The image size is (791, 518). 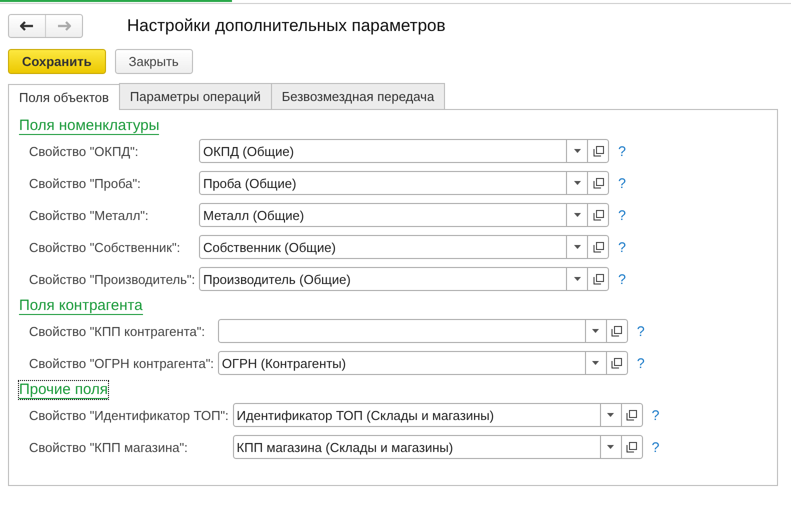 I want to click on select-field: Идентификатор ТОП (Склады и магазины), so click(x=437, y=415).